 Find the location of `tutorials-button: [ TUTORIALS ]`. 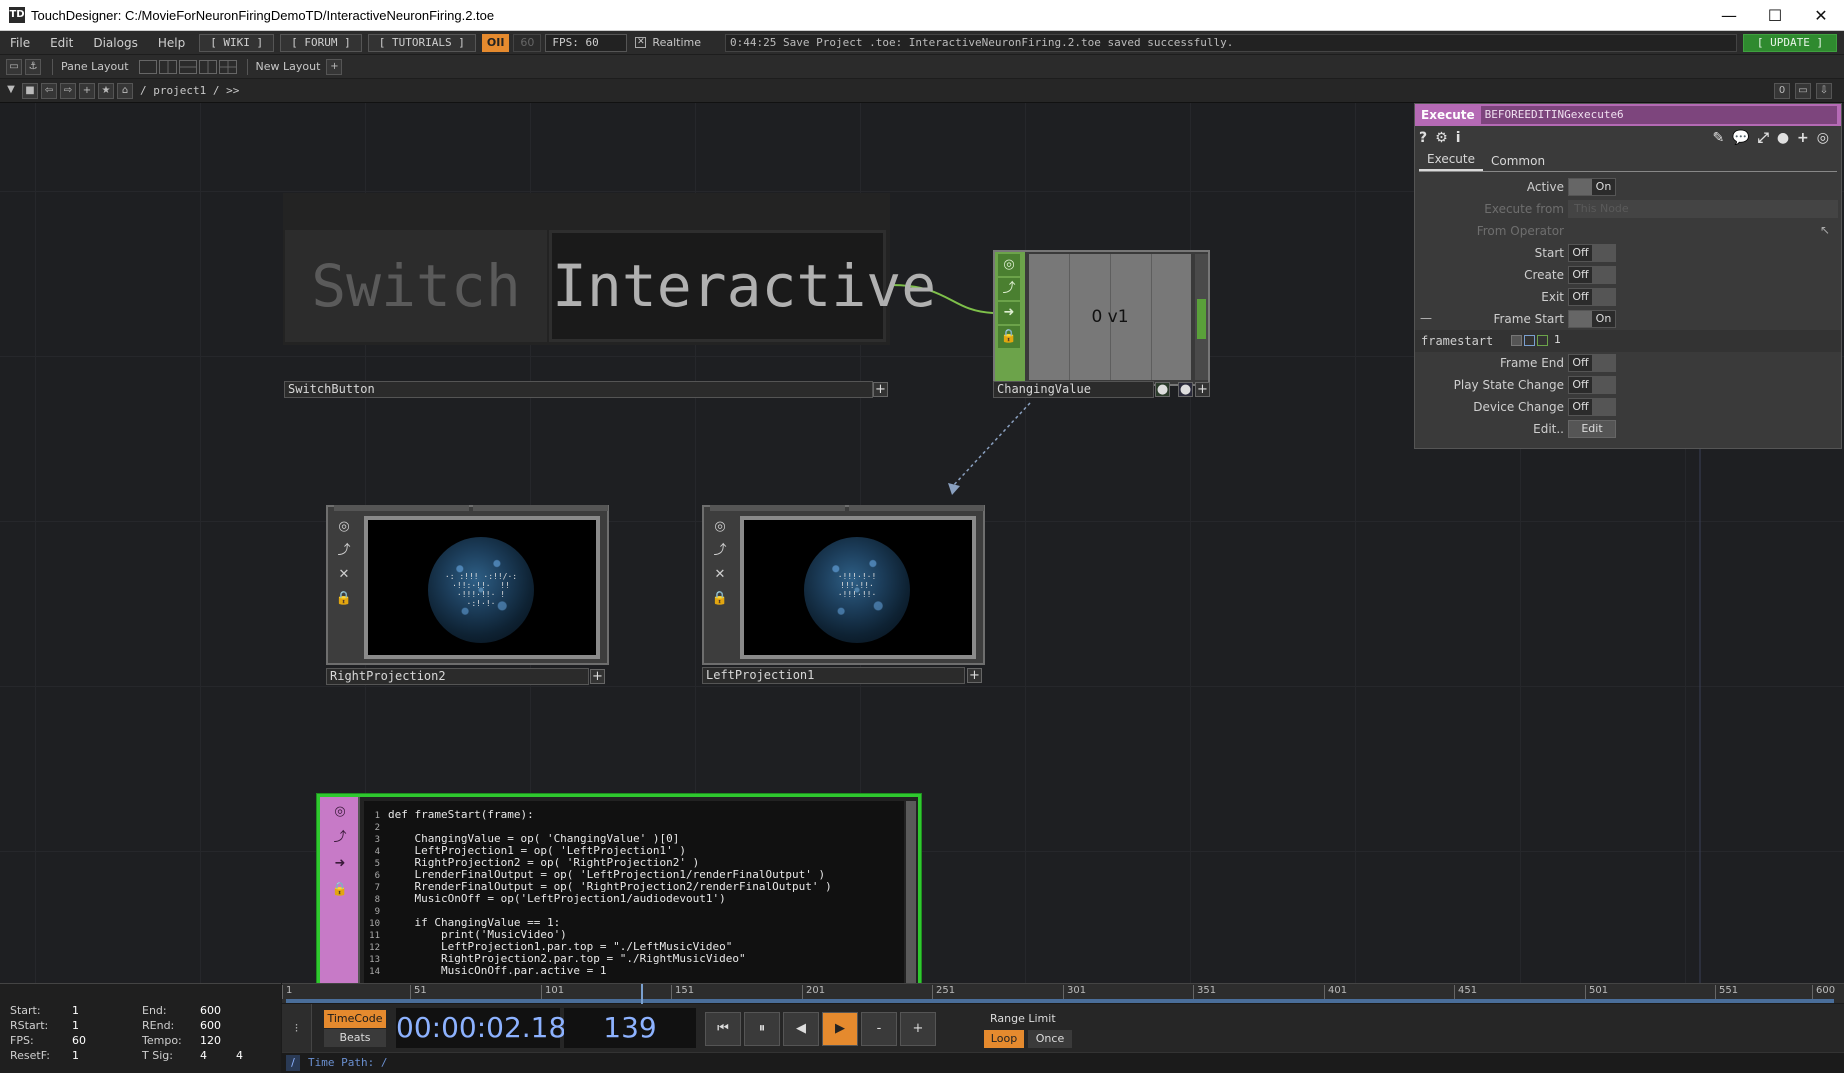

tutorials-button: [ TUTORIALS ] is located at coordinates (421, 42).